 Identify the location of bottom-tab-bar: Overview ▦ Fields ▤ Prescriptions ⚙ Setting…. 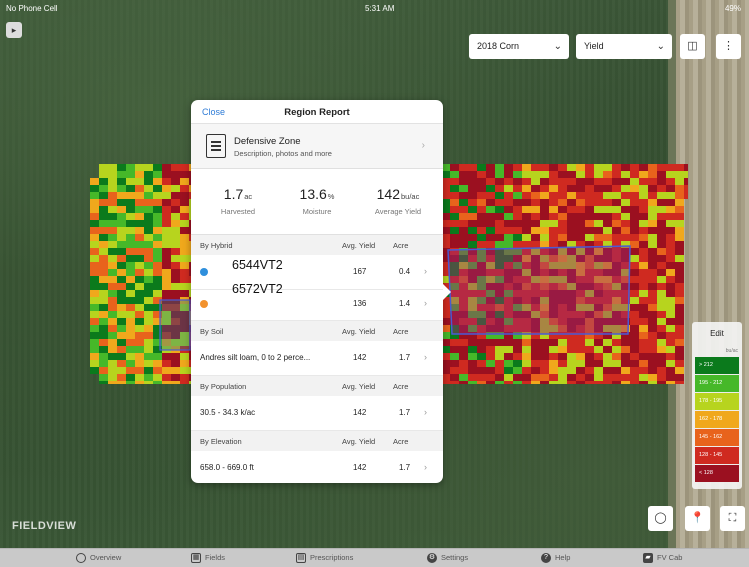
(374, 557).